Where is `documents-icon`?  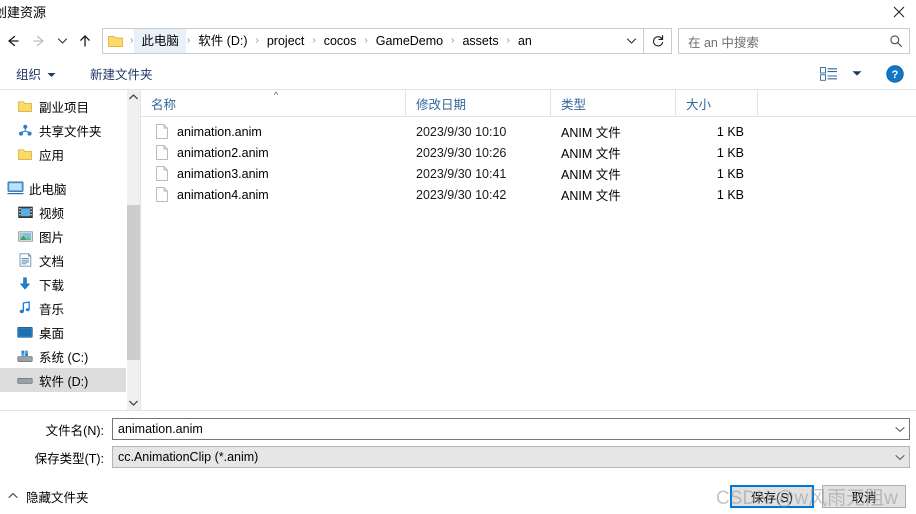
documents-icon is located at coordinates (25, 260).